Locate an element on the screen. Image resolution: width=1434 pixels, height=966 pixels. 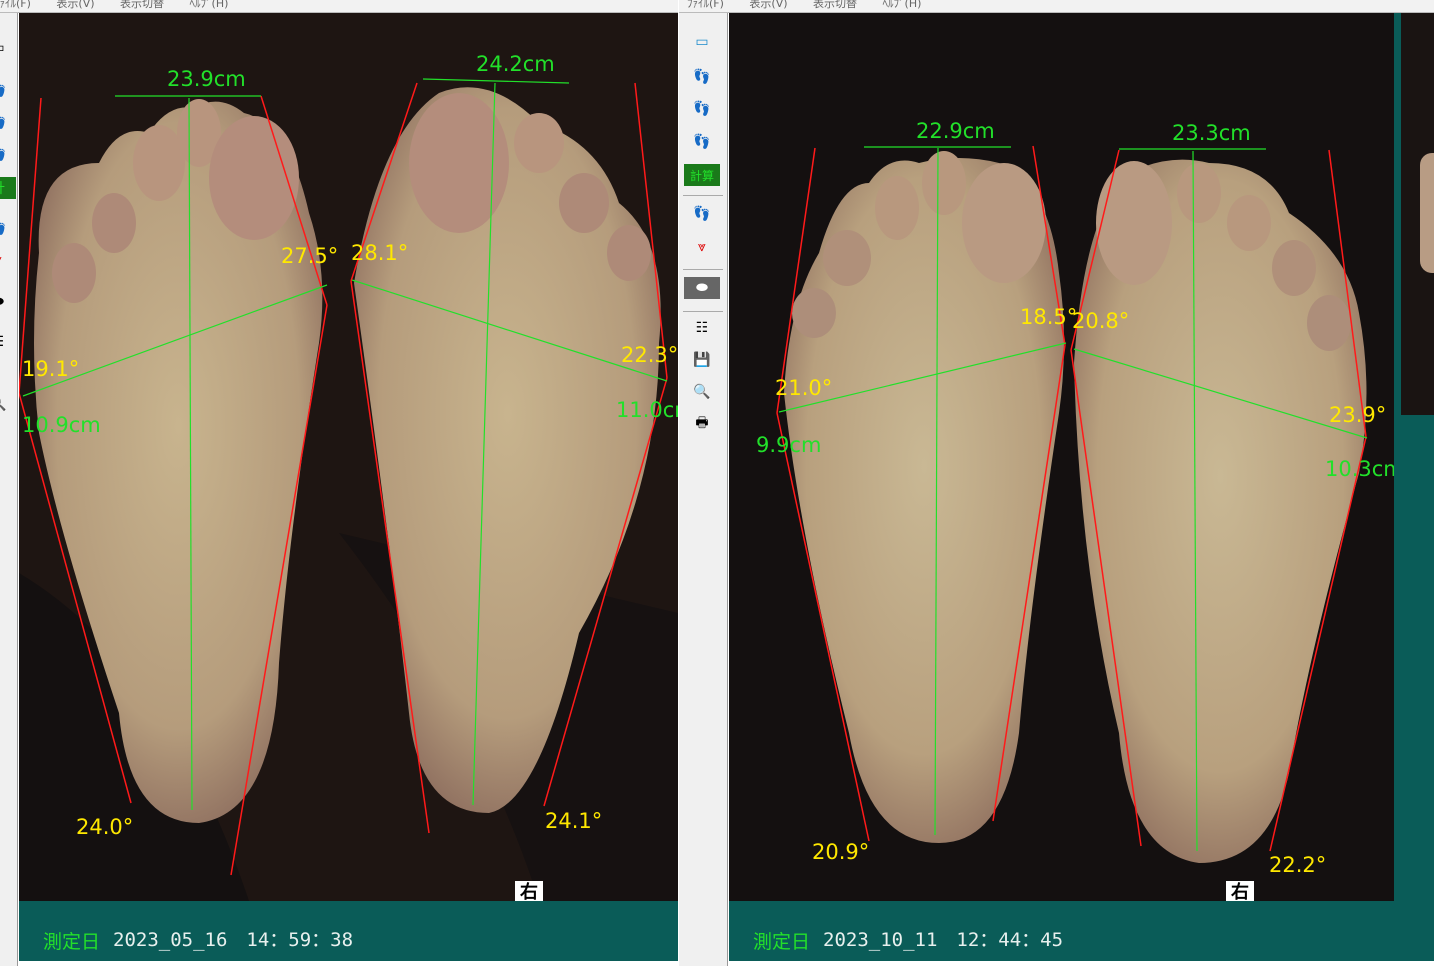
date-label-right: 測定日 is located at coordinates (782, 942).